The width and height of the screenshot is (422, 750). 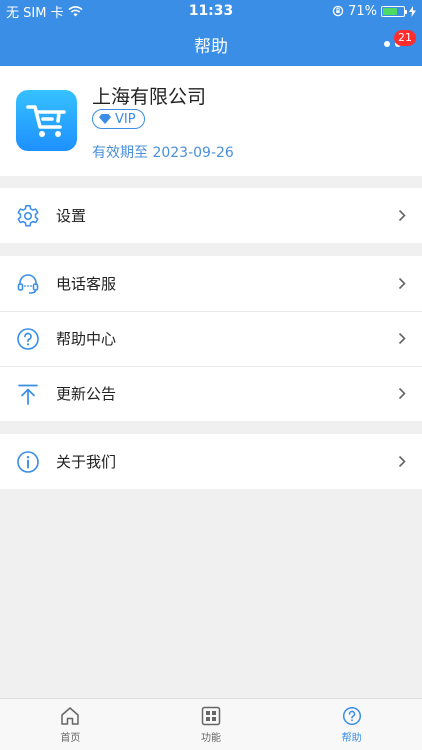 I want to click on charging-icon, so click(x=412, y=11).